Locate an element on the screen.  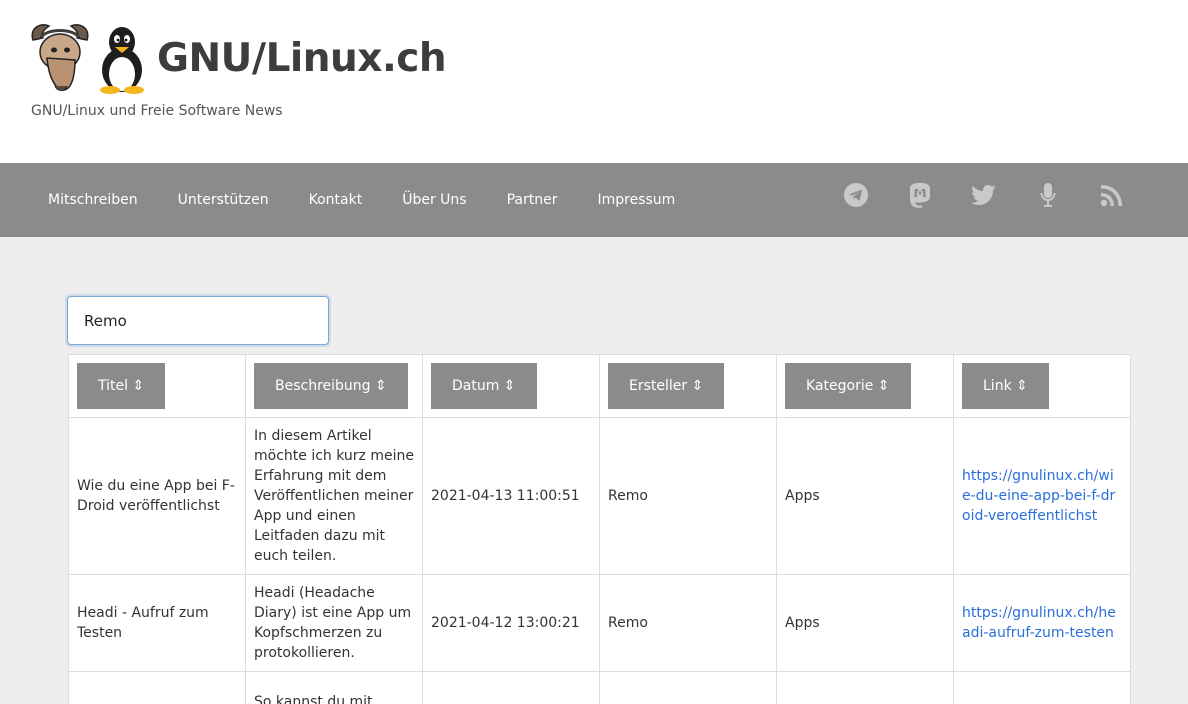
cell-title: Headi - Aufruf zum Testen is located at coordinates (157, 623).